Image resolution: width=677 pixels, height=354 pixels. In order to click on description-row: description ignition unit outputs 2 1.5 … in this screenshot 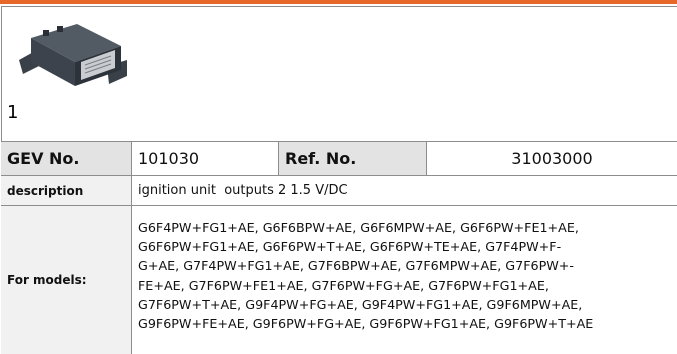, I will do `click(339, 191)`.